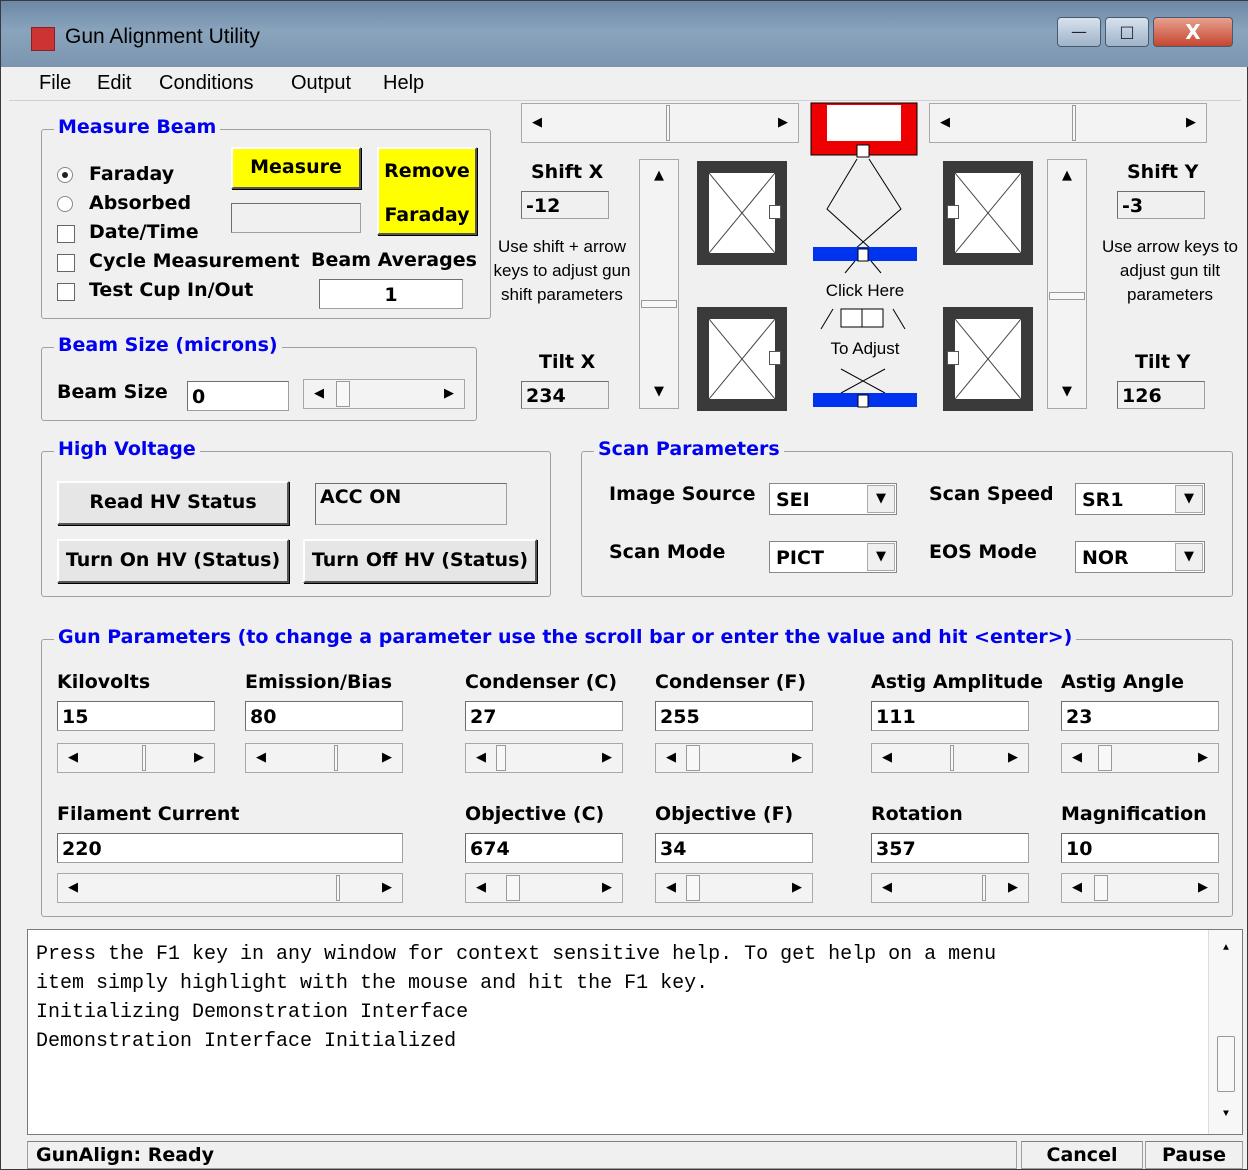 This screenshot has height=1170, width=1248. What do you see at coordinates (1140, 716) in the screenshot?
I see `astig-angle-field: 23` at bounding box center [1140, 716].